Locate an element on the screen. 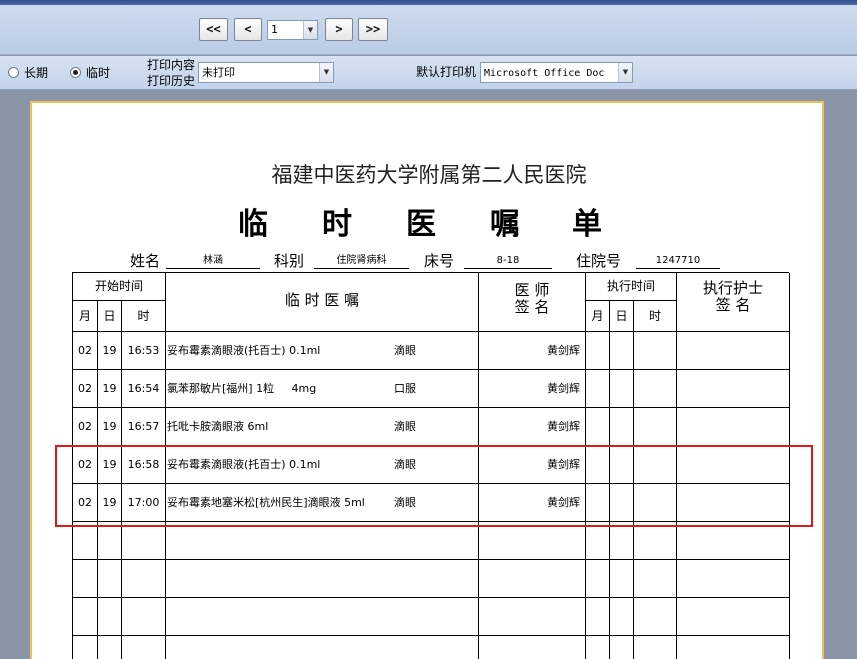  department-label: 科别 is located at coordinates (289, 261).